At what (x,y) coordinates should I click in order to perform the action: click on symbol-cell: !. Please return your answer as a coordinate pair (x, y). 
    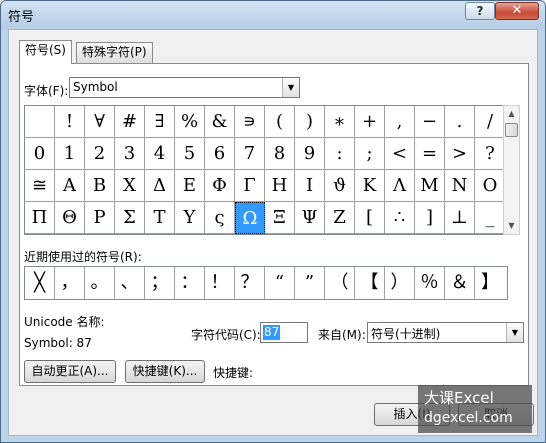
    Looking at the image, I should click on (70, 122).